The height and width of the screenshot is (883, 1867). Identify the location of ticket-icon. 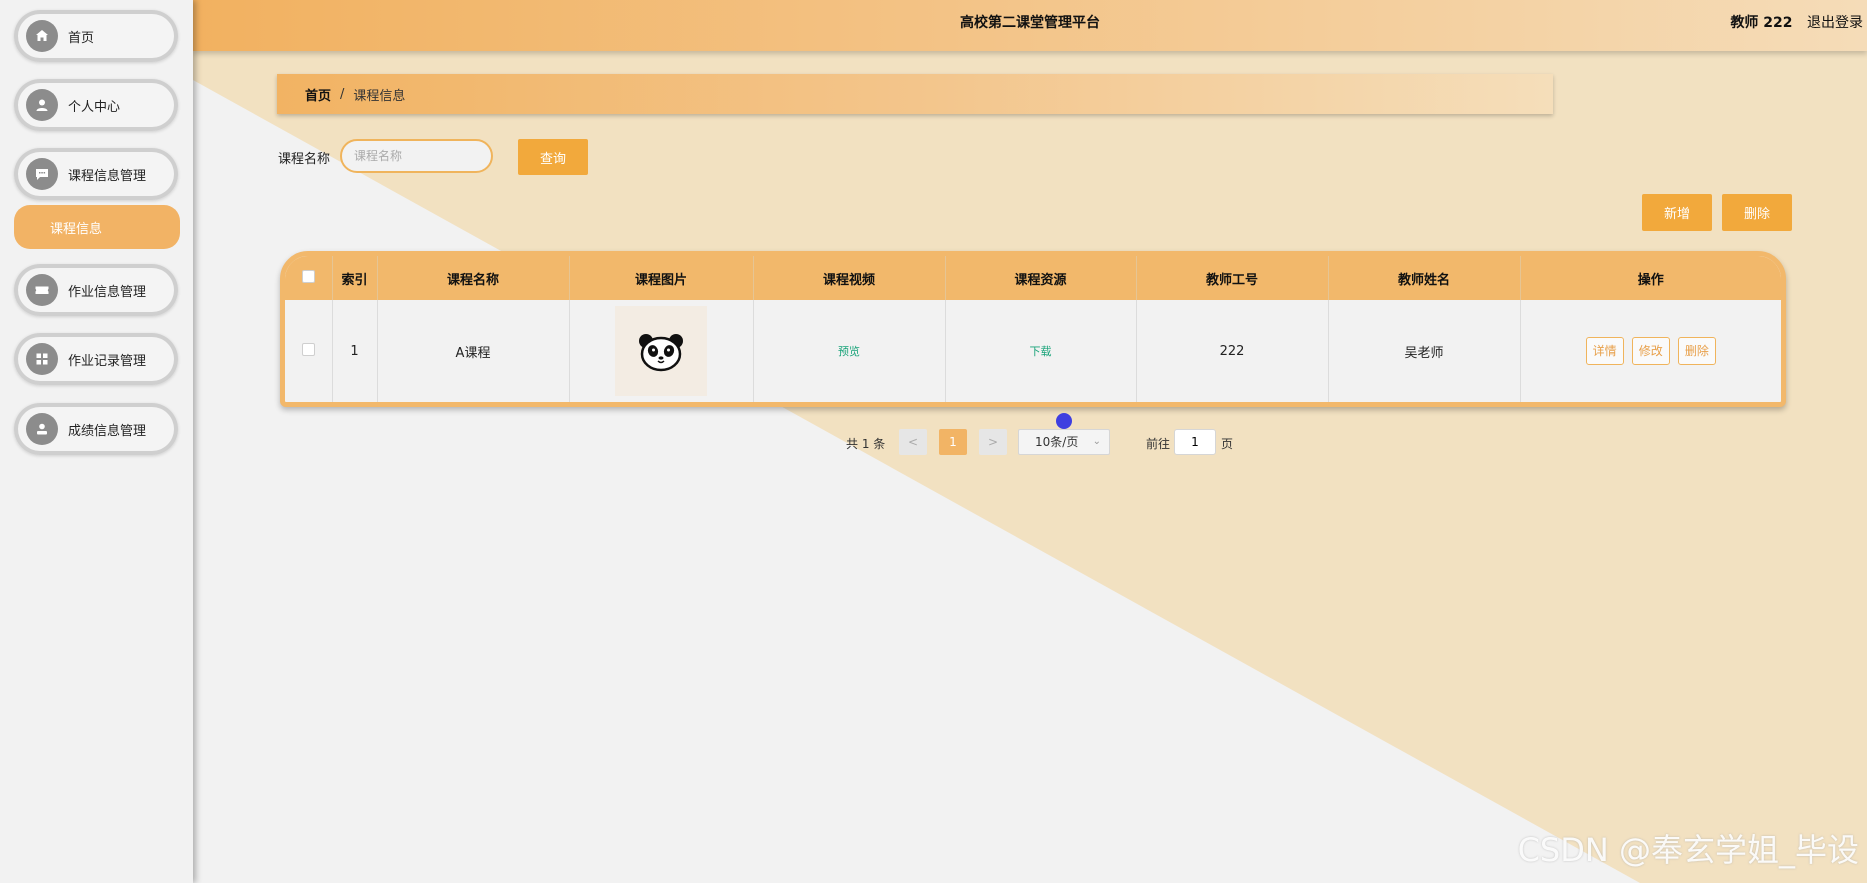
(42, 290).